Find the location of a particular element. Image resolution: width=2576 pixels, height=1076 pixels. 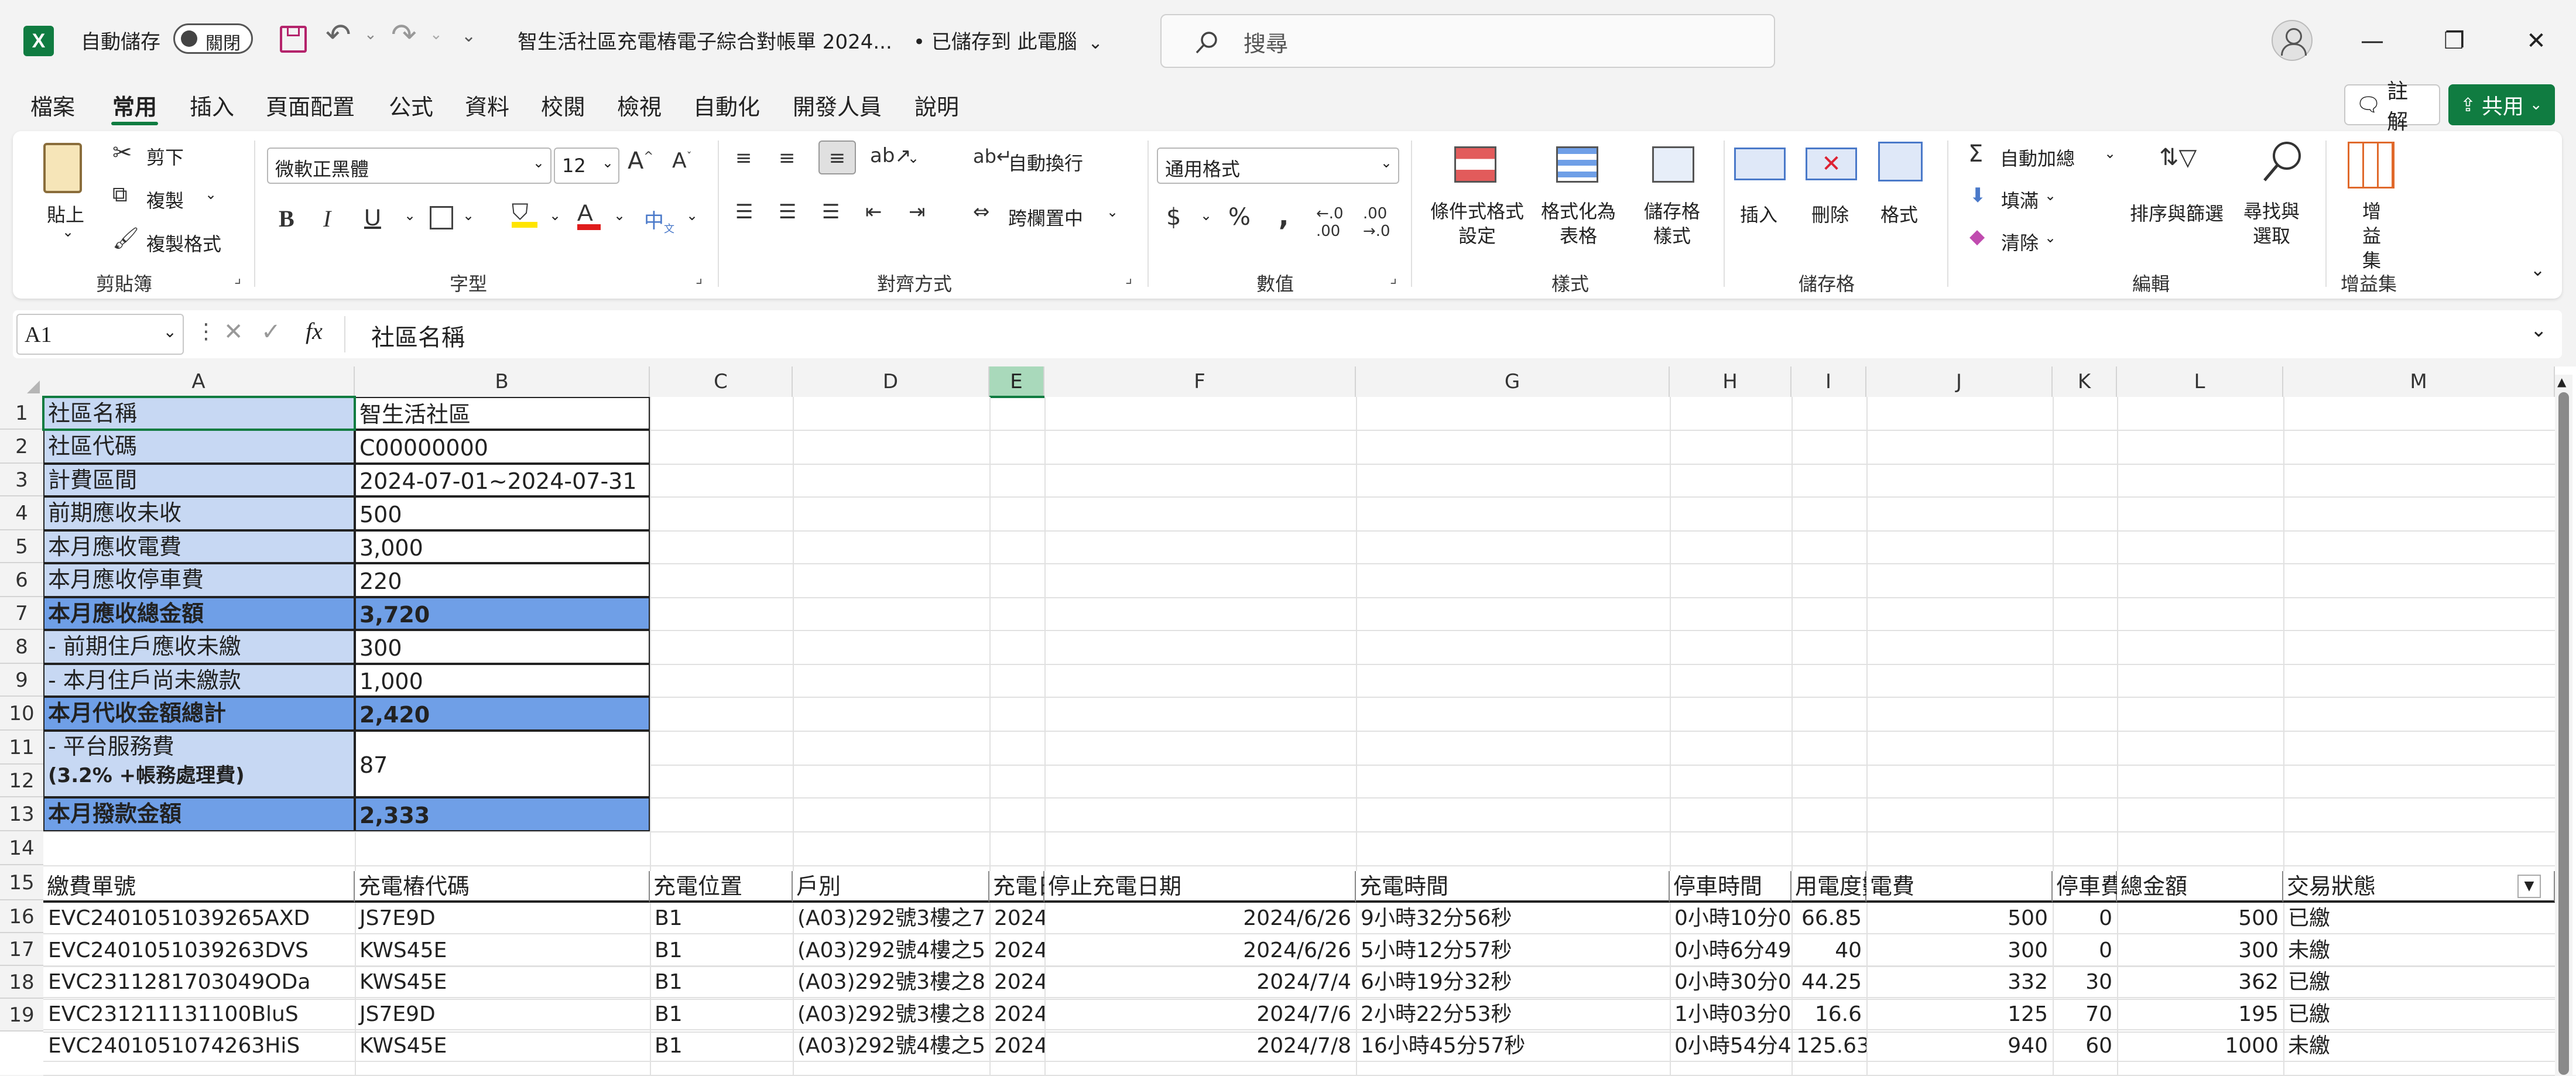

wrap-text-button: 自動換行 is located at coordinates (1045, 163).